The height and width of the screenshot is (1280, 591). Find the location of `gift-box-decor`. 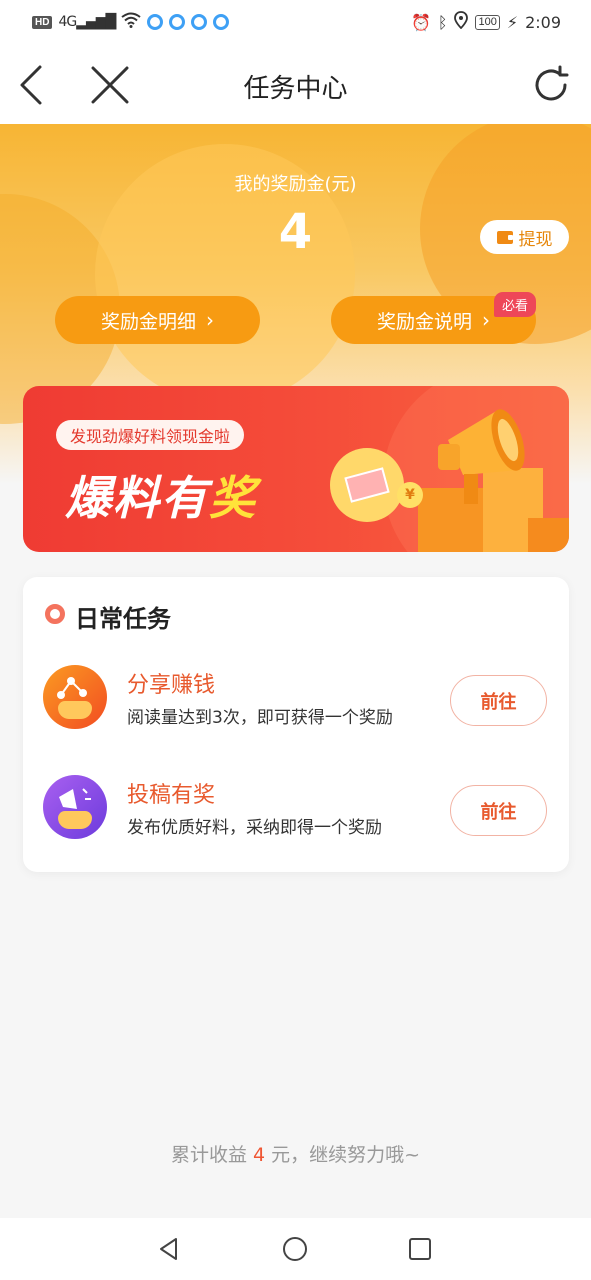

gift-box-decor is located at coordinates (548, 535).